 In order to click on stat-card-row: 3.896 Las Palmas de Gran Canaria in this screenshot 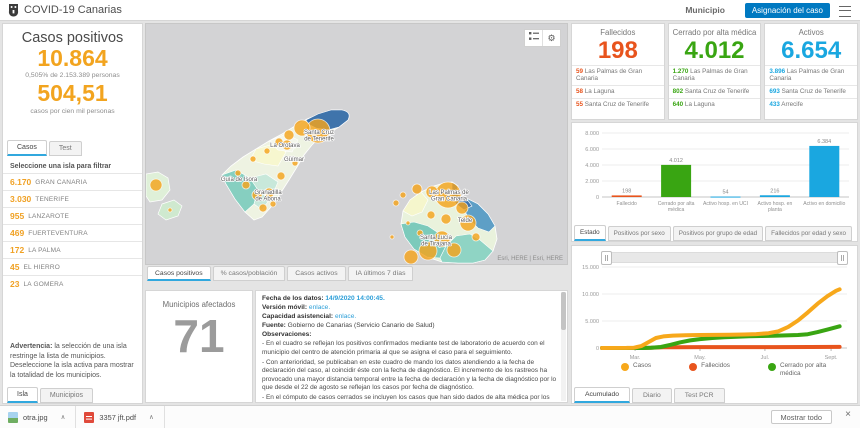, I will do `click(811, 75)`.